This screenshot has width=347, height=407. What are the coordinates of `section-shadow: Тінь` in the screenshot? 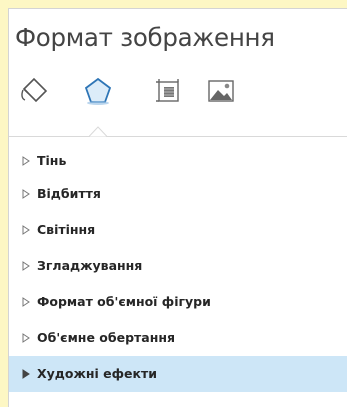 It's located at (178, 161).